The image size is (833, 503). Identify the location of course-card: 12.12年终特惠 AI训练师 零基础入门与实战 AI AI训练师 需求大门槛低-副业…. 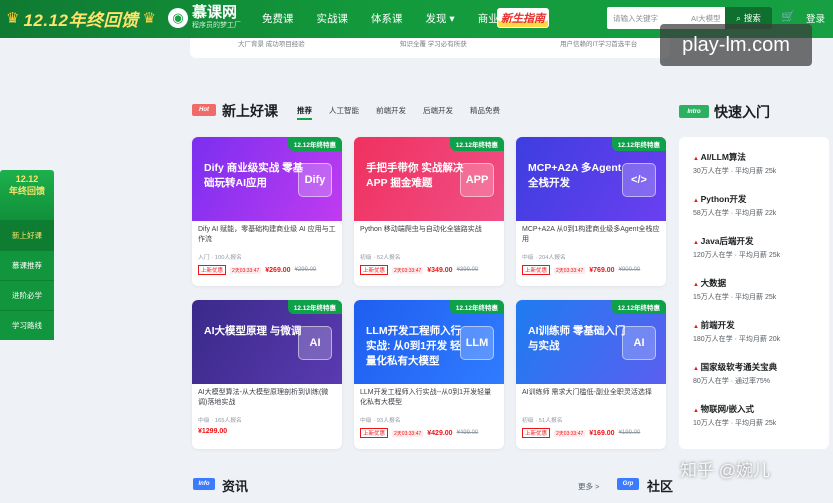
(591, 374).